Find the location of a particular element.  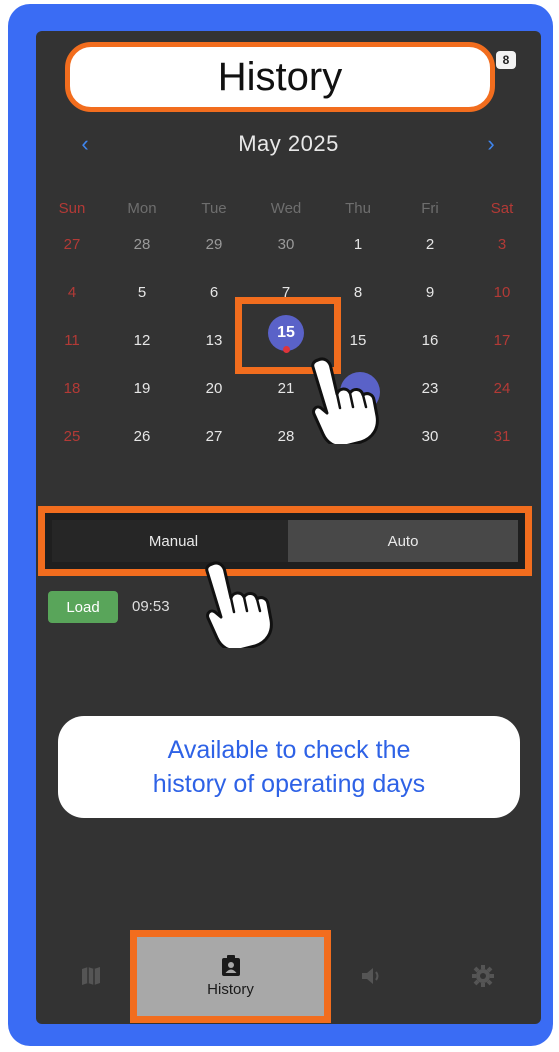

calendar-day: 11 is located at coordinates (72, 341).